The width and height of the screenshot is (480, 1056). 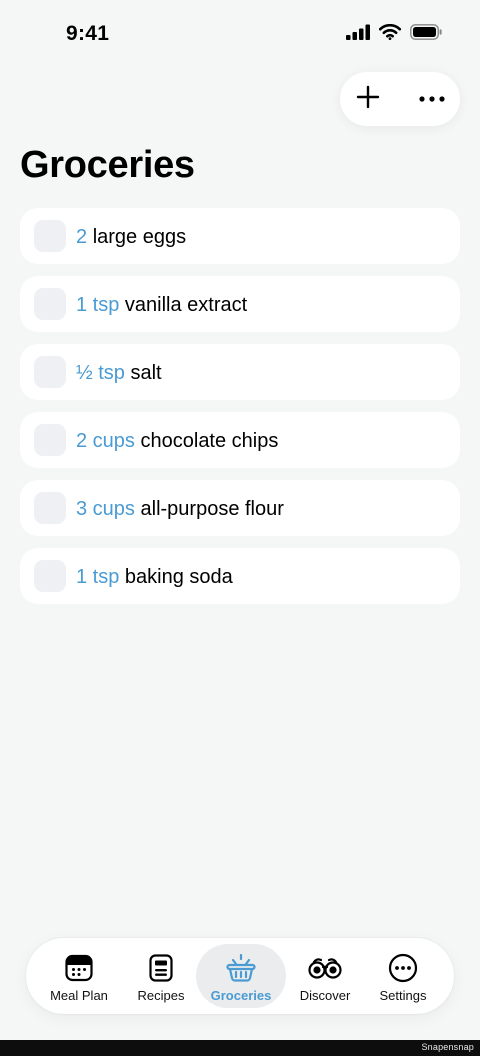 I want to click on tab-label: Discover, so click(x=325, y=995).